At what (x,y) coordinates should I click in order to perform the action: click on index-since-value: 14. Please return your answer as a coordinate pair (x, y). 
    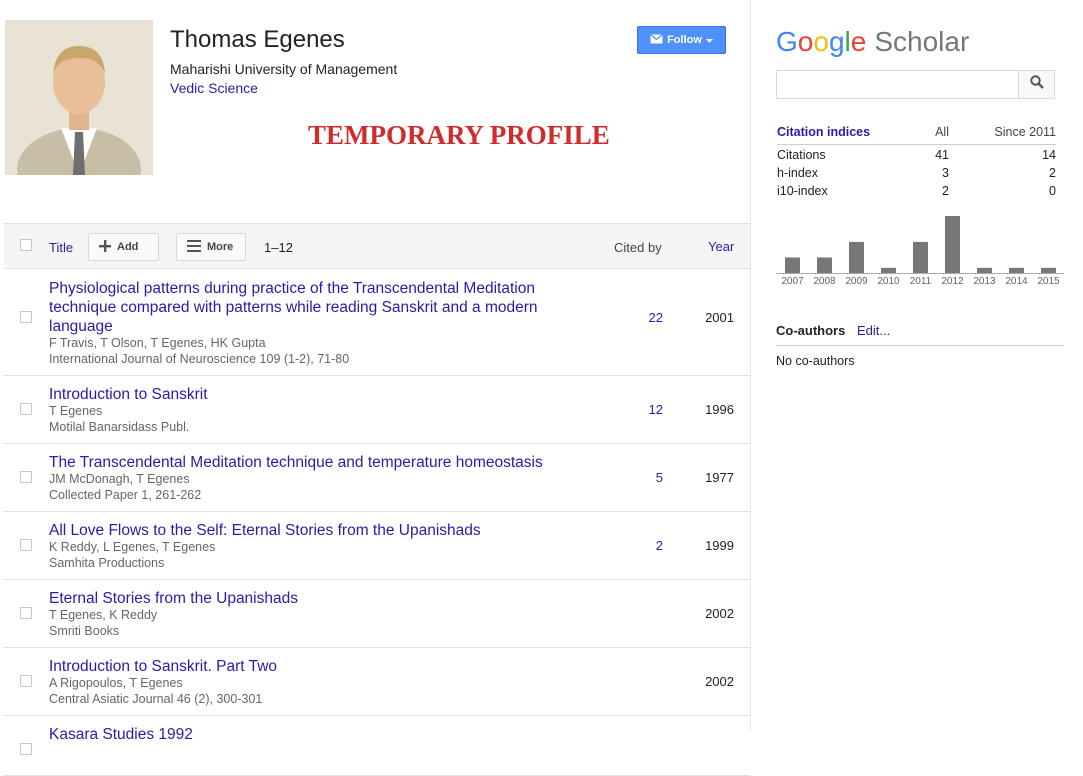
    Looking at the image, I should click on (1049, 155).